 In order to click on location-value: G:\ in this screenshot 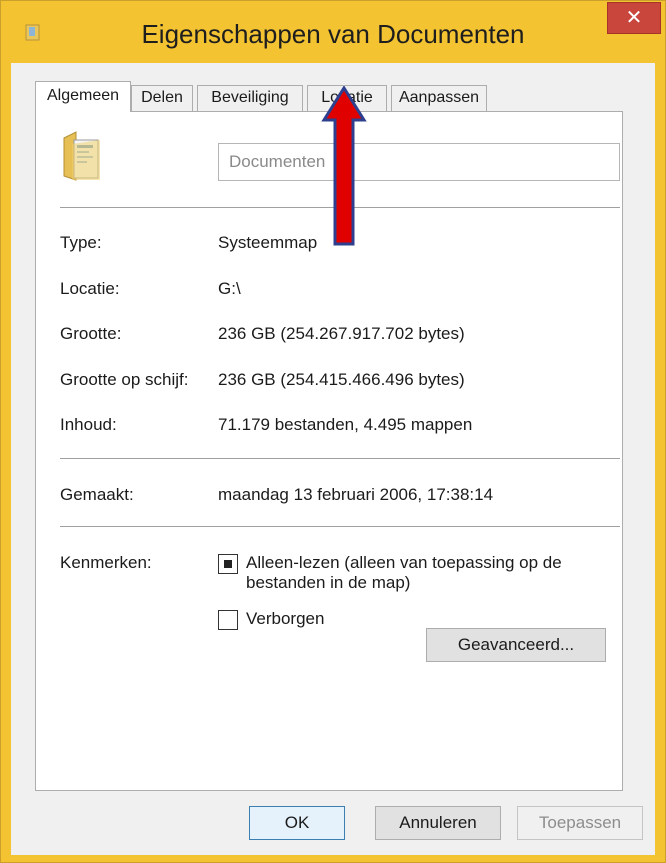, I will do `click(229, 288)`.